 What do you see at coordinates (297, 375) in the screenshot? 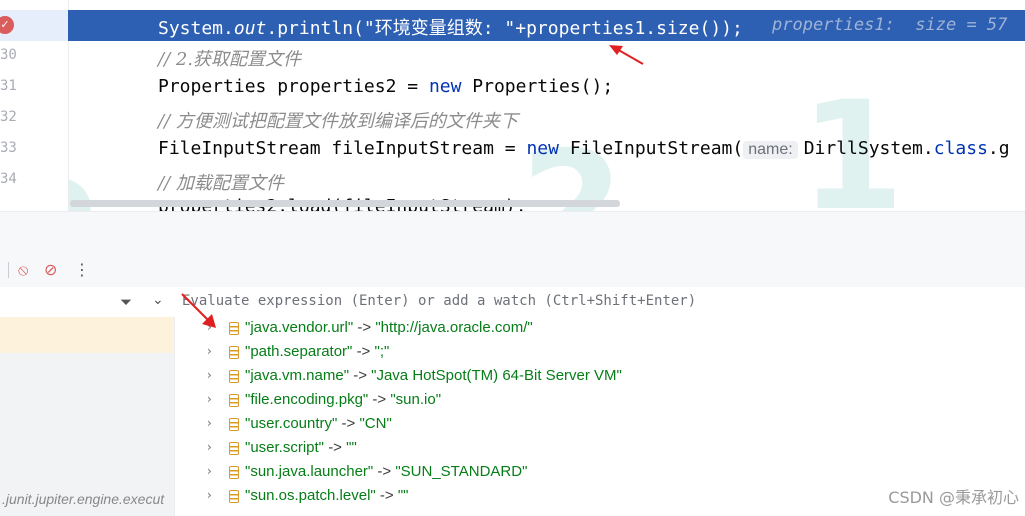
I see `variable-key: "java.vm.name"` at bounding box center [297, 375].